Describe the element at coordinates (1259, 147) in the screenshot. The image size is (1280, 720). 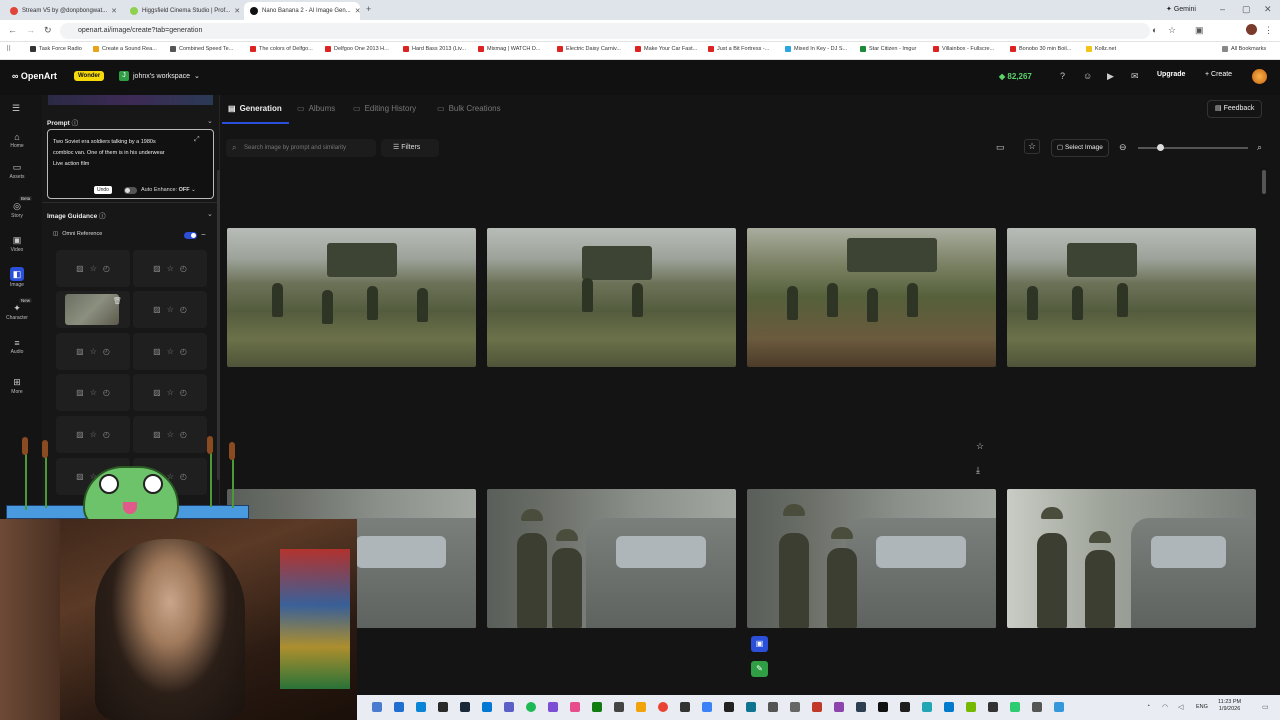
I see `zoom-in-icon: ⌕` at that location.